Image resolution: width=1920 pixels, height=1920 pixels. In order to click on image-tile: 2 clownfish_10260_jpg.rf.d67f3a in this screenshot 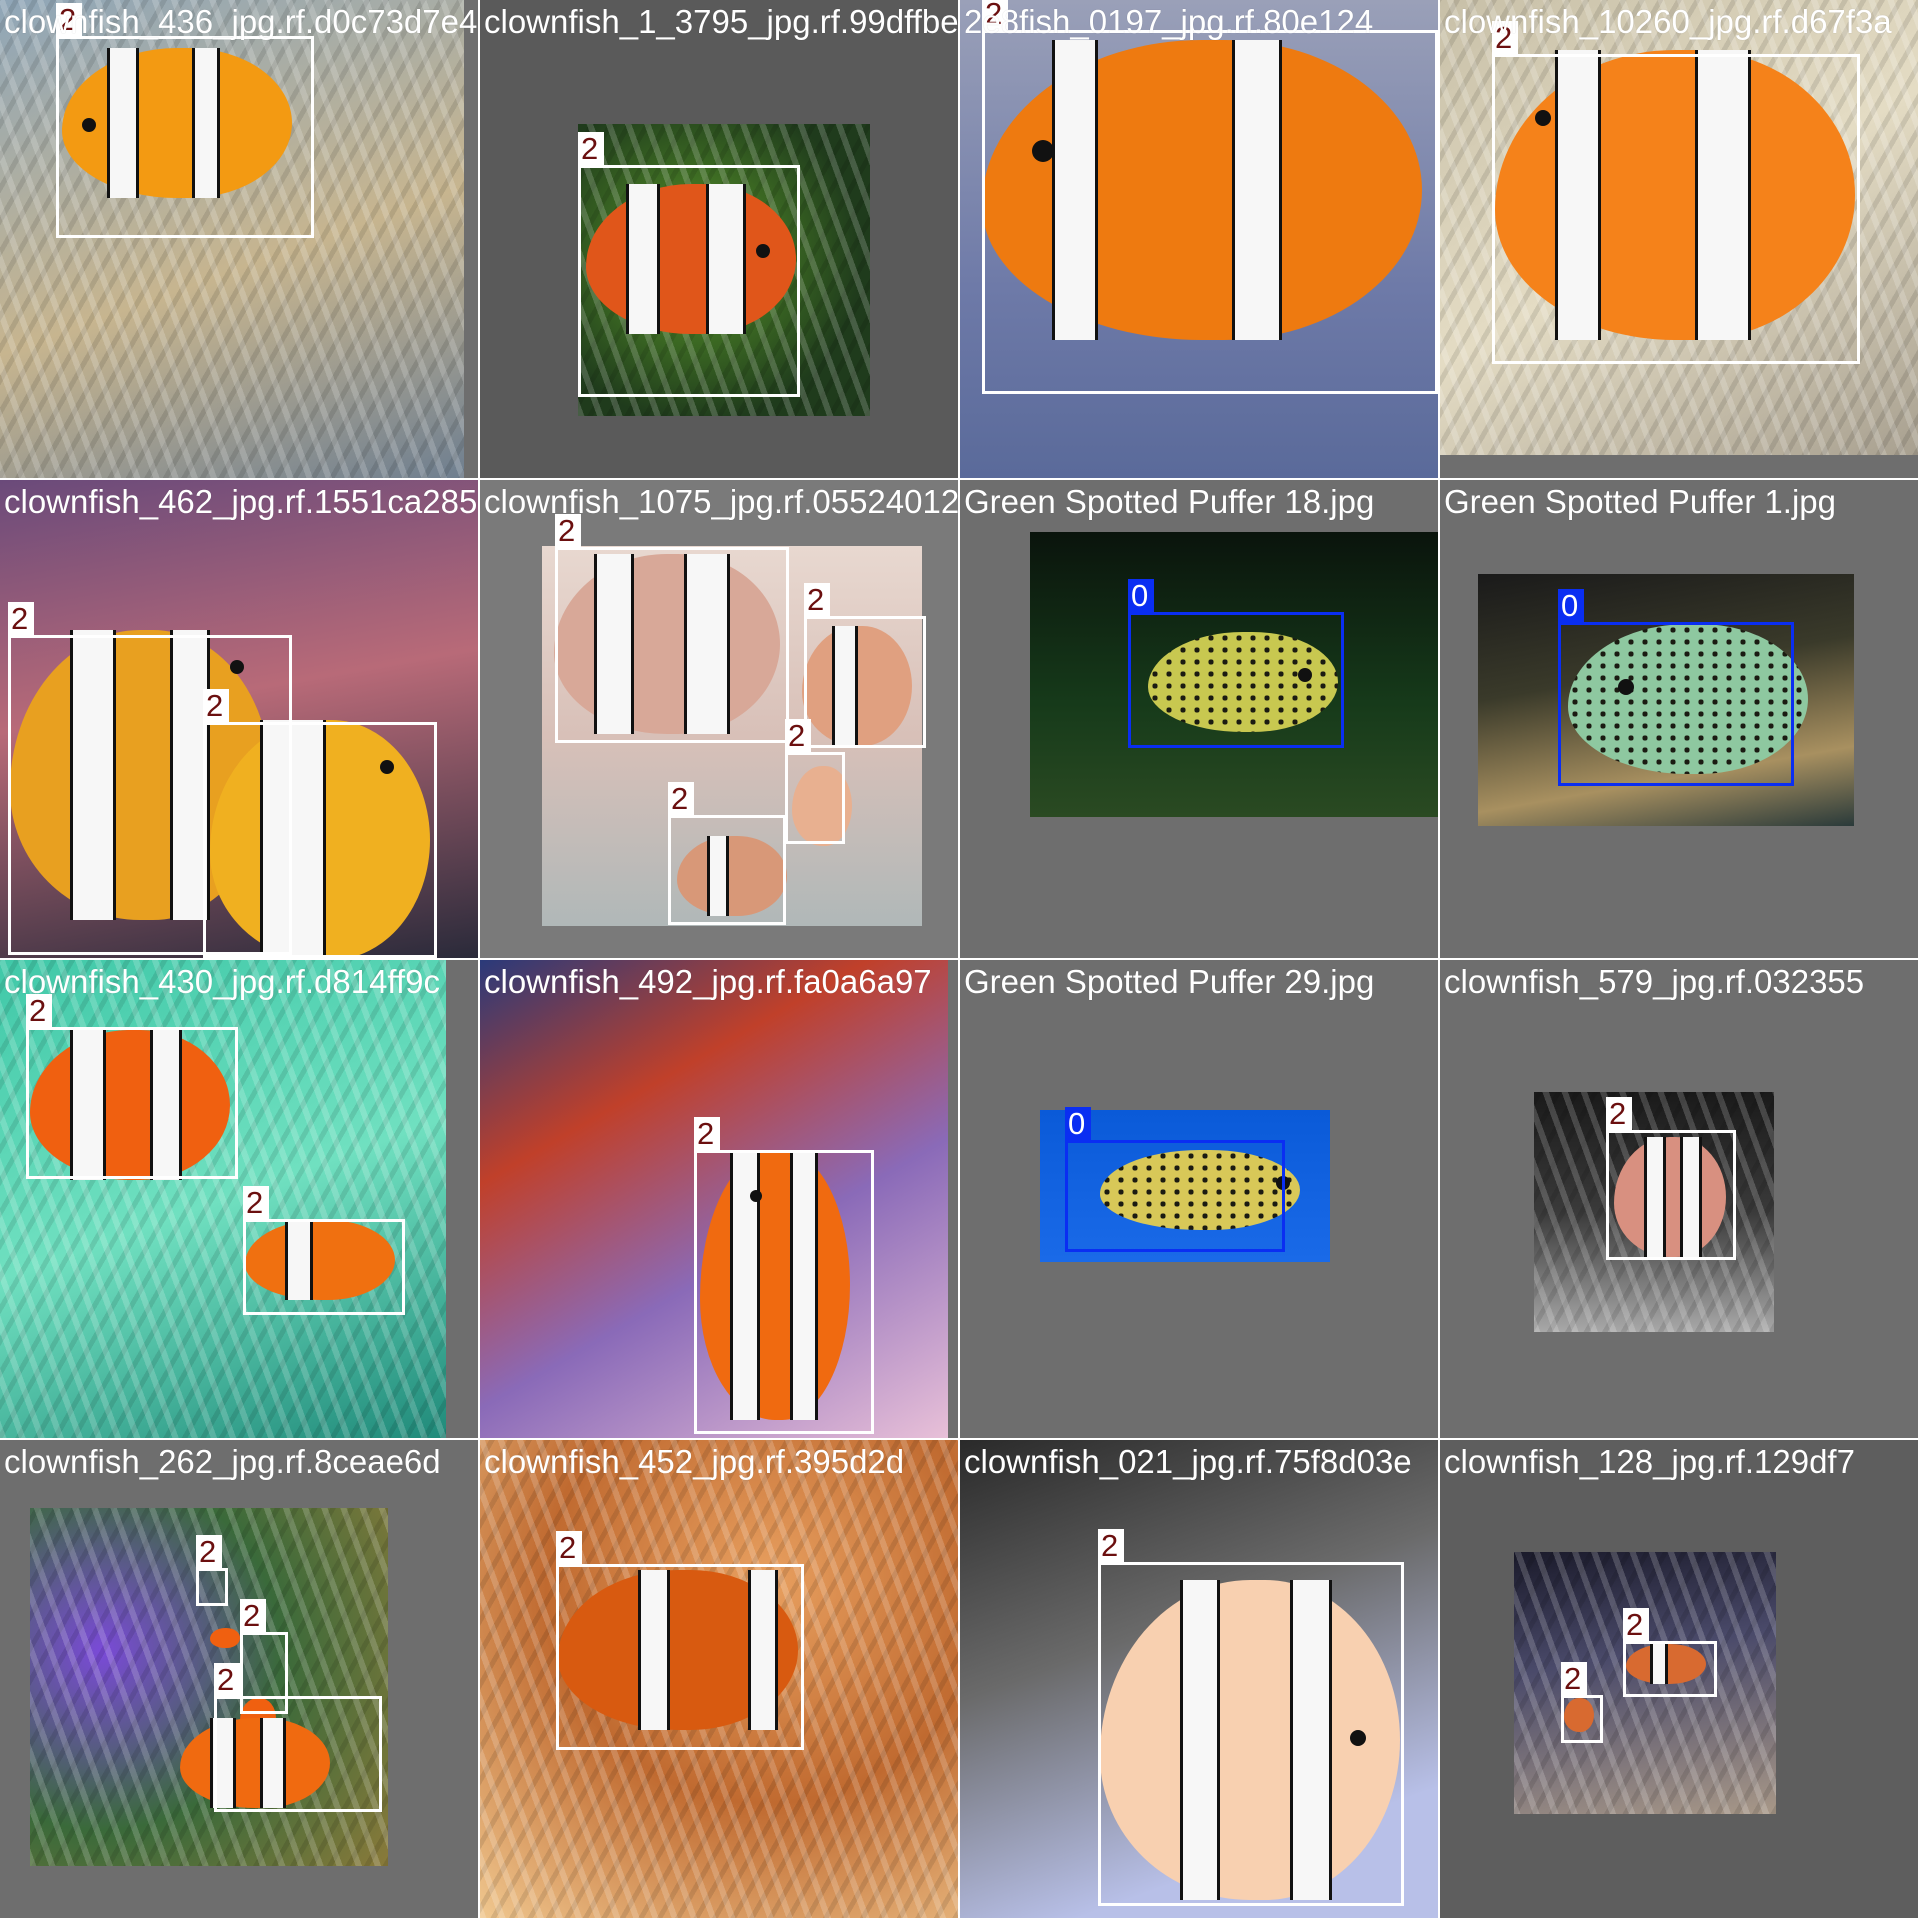, I will do `click(1679, 239)`.